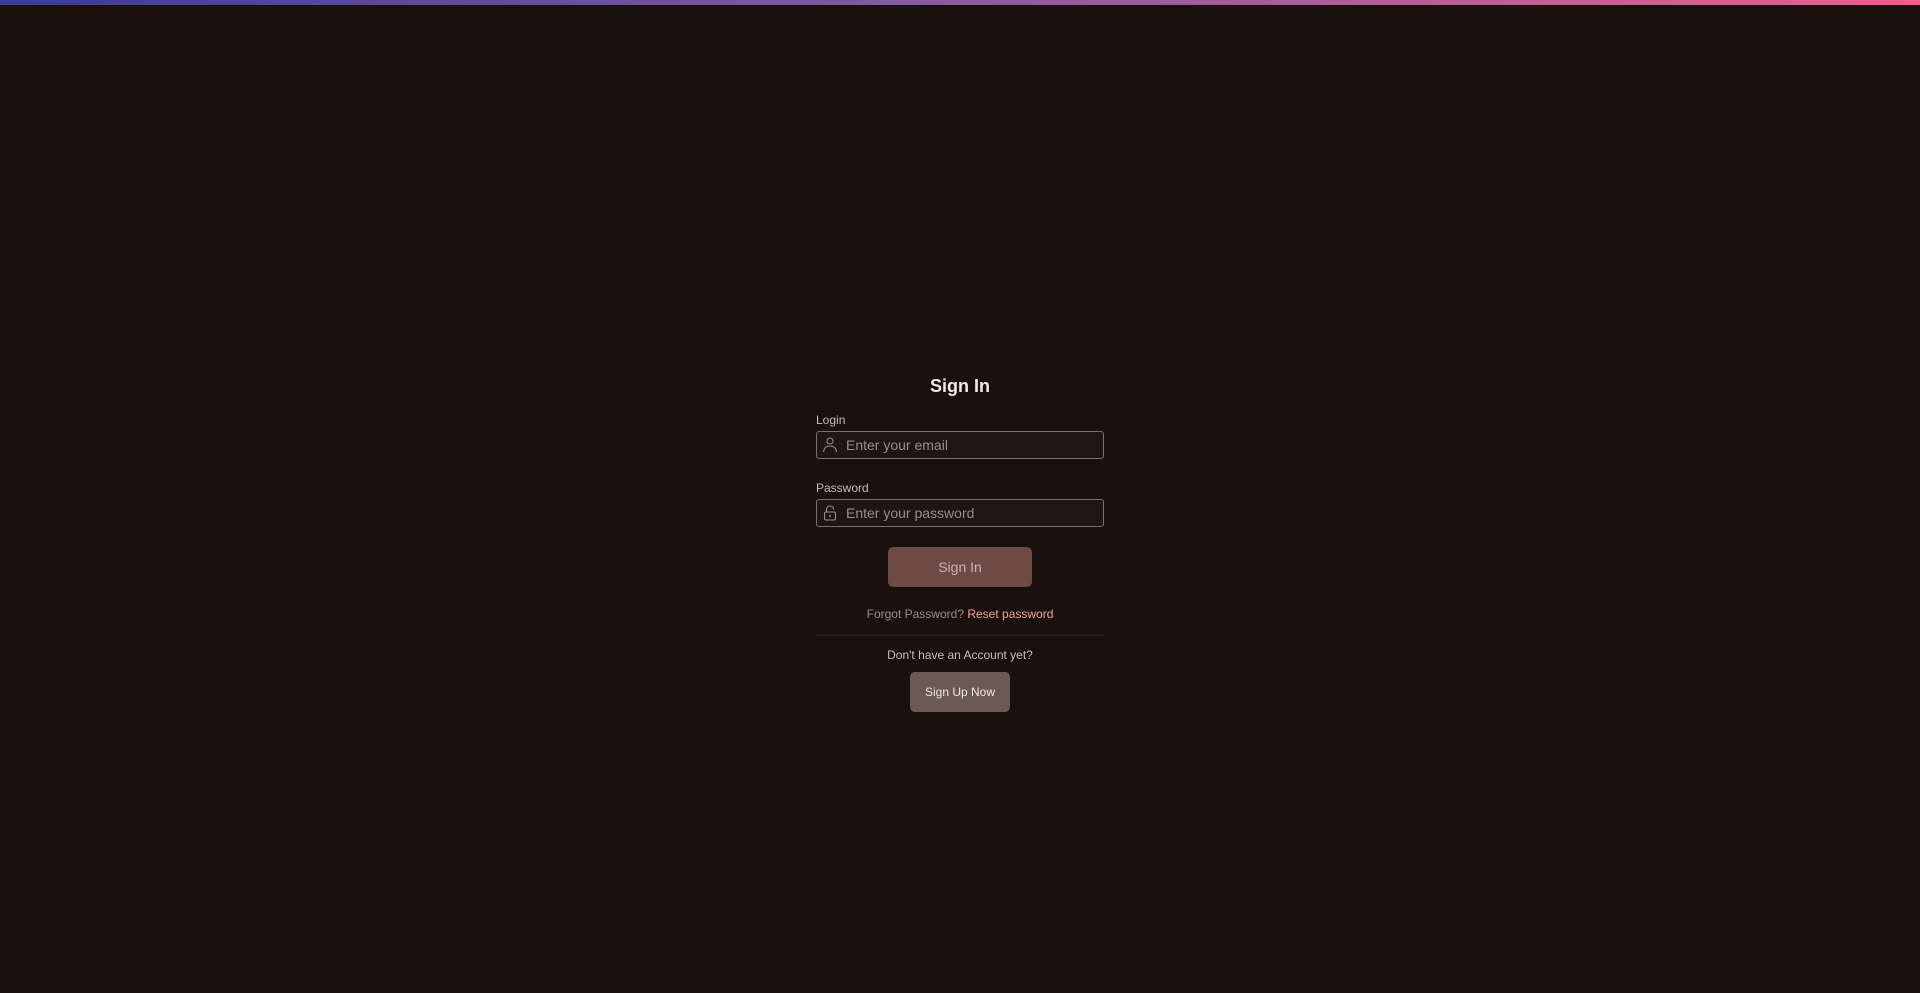 The image size is (1920, 993). I want to click on reset-password-link: Reset password, so click(1010, 614).